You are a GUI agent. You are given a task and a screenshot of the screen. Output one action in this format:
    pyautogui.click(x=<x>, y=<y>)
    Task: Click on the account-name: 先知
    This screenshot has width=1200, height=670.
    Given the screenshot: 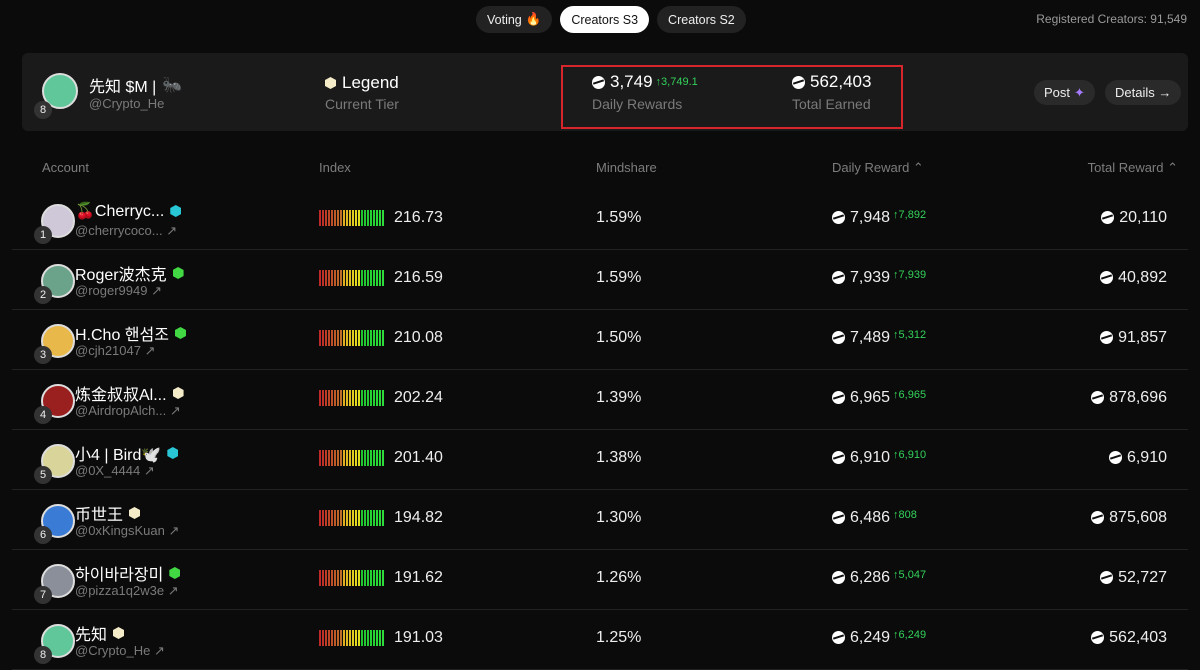 What is the action you would take?
    pyautogui.click(x=91, y=633)
    